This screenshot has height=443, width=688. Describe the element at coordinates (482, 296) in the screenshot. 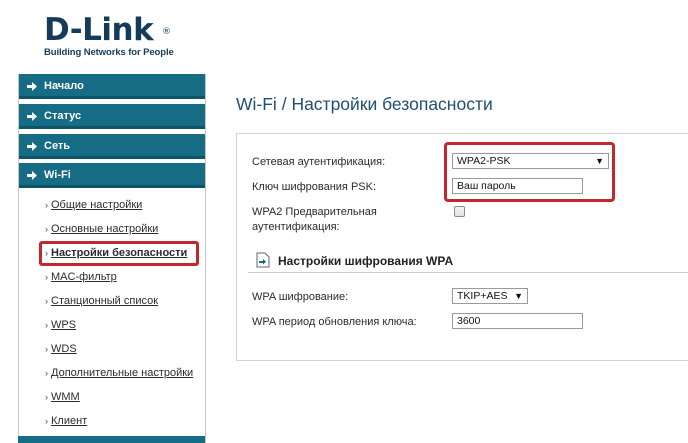

I see `wpa-encryption-value: TKIP+AES` at that location.